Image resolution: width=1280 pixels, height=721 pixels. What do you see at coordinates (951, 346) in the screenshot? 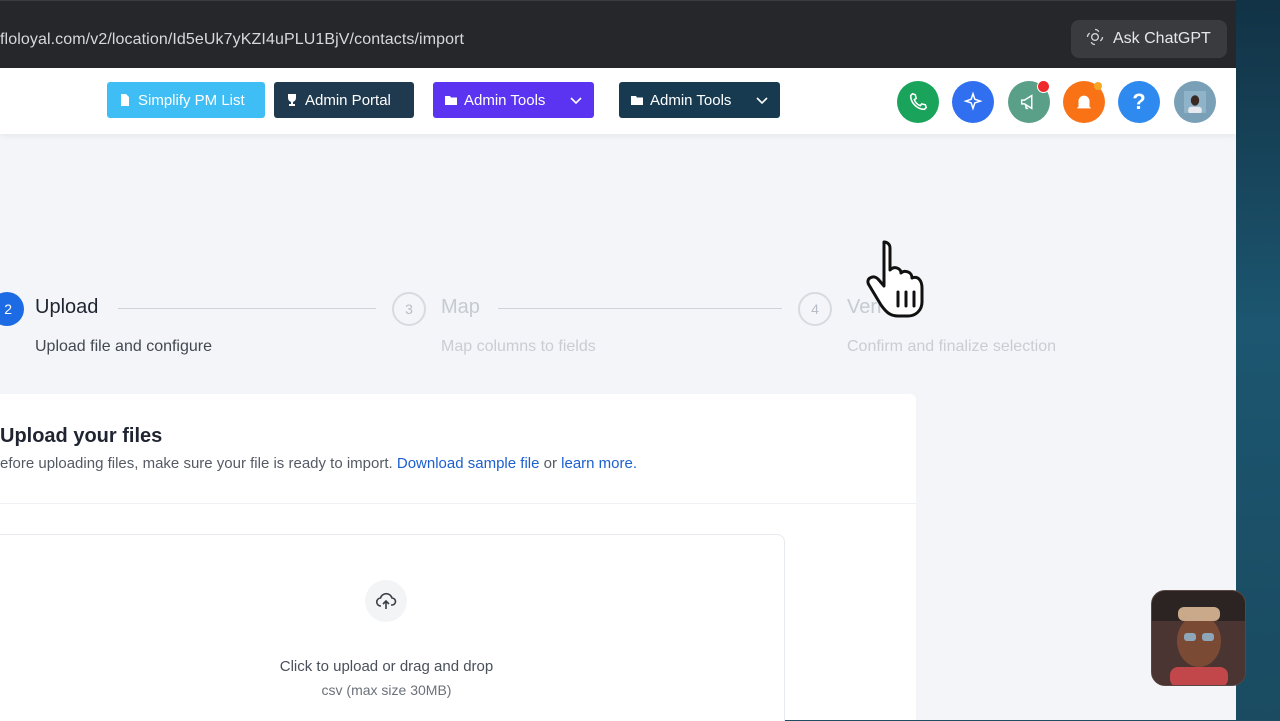
I see `step-verify-description: Confirm and finalize selection` at bounding box center [951, 346].